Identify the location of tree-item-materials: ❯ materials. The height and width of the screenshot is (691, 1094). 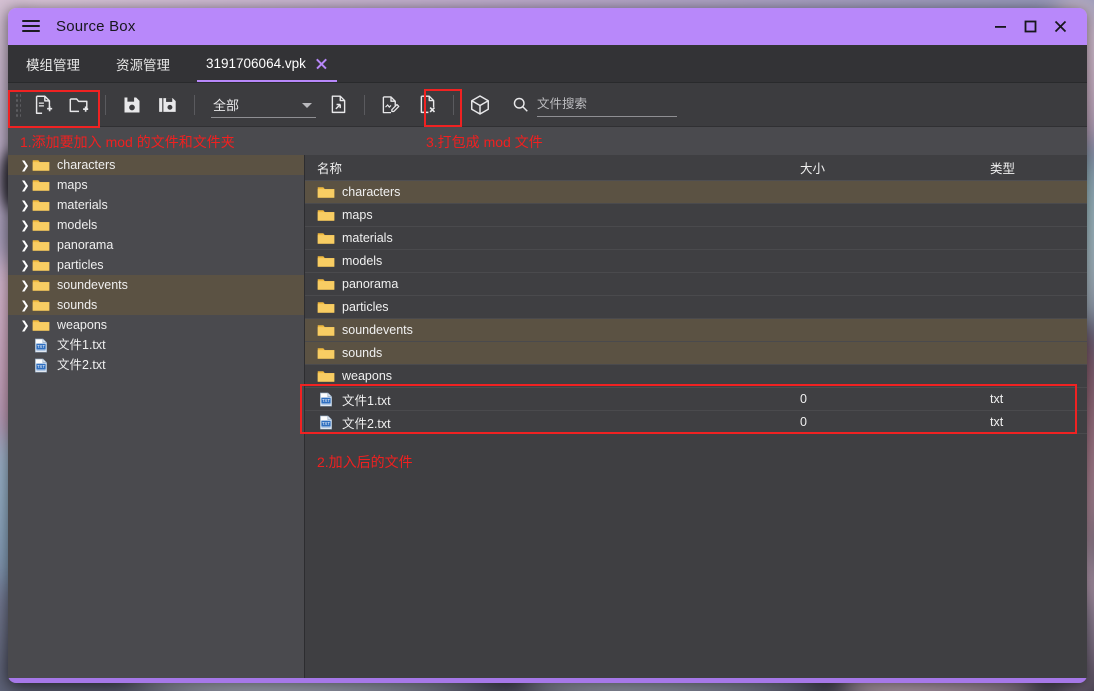
(156, 205).